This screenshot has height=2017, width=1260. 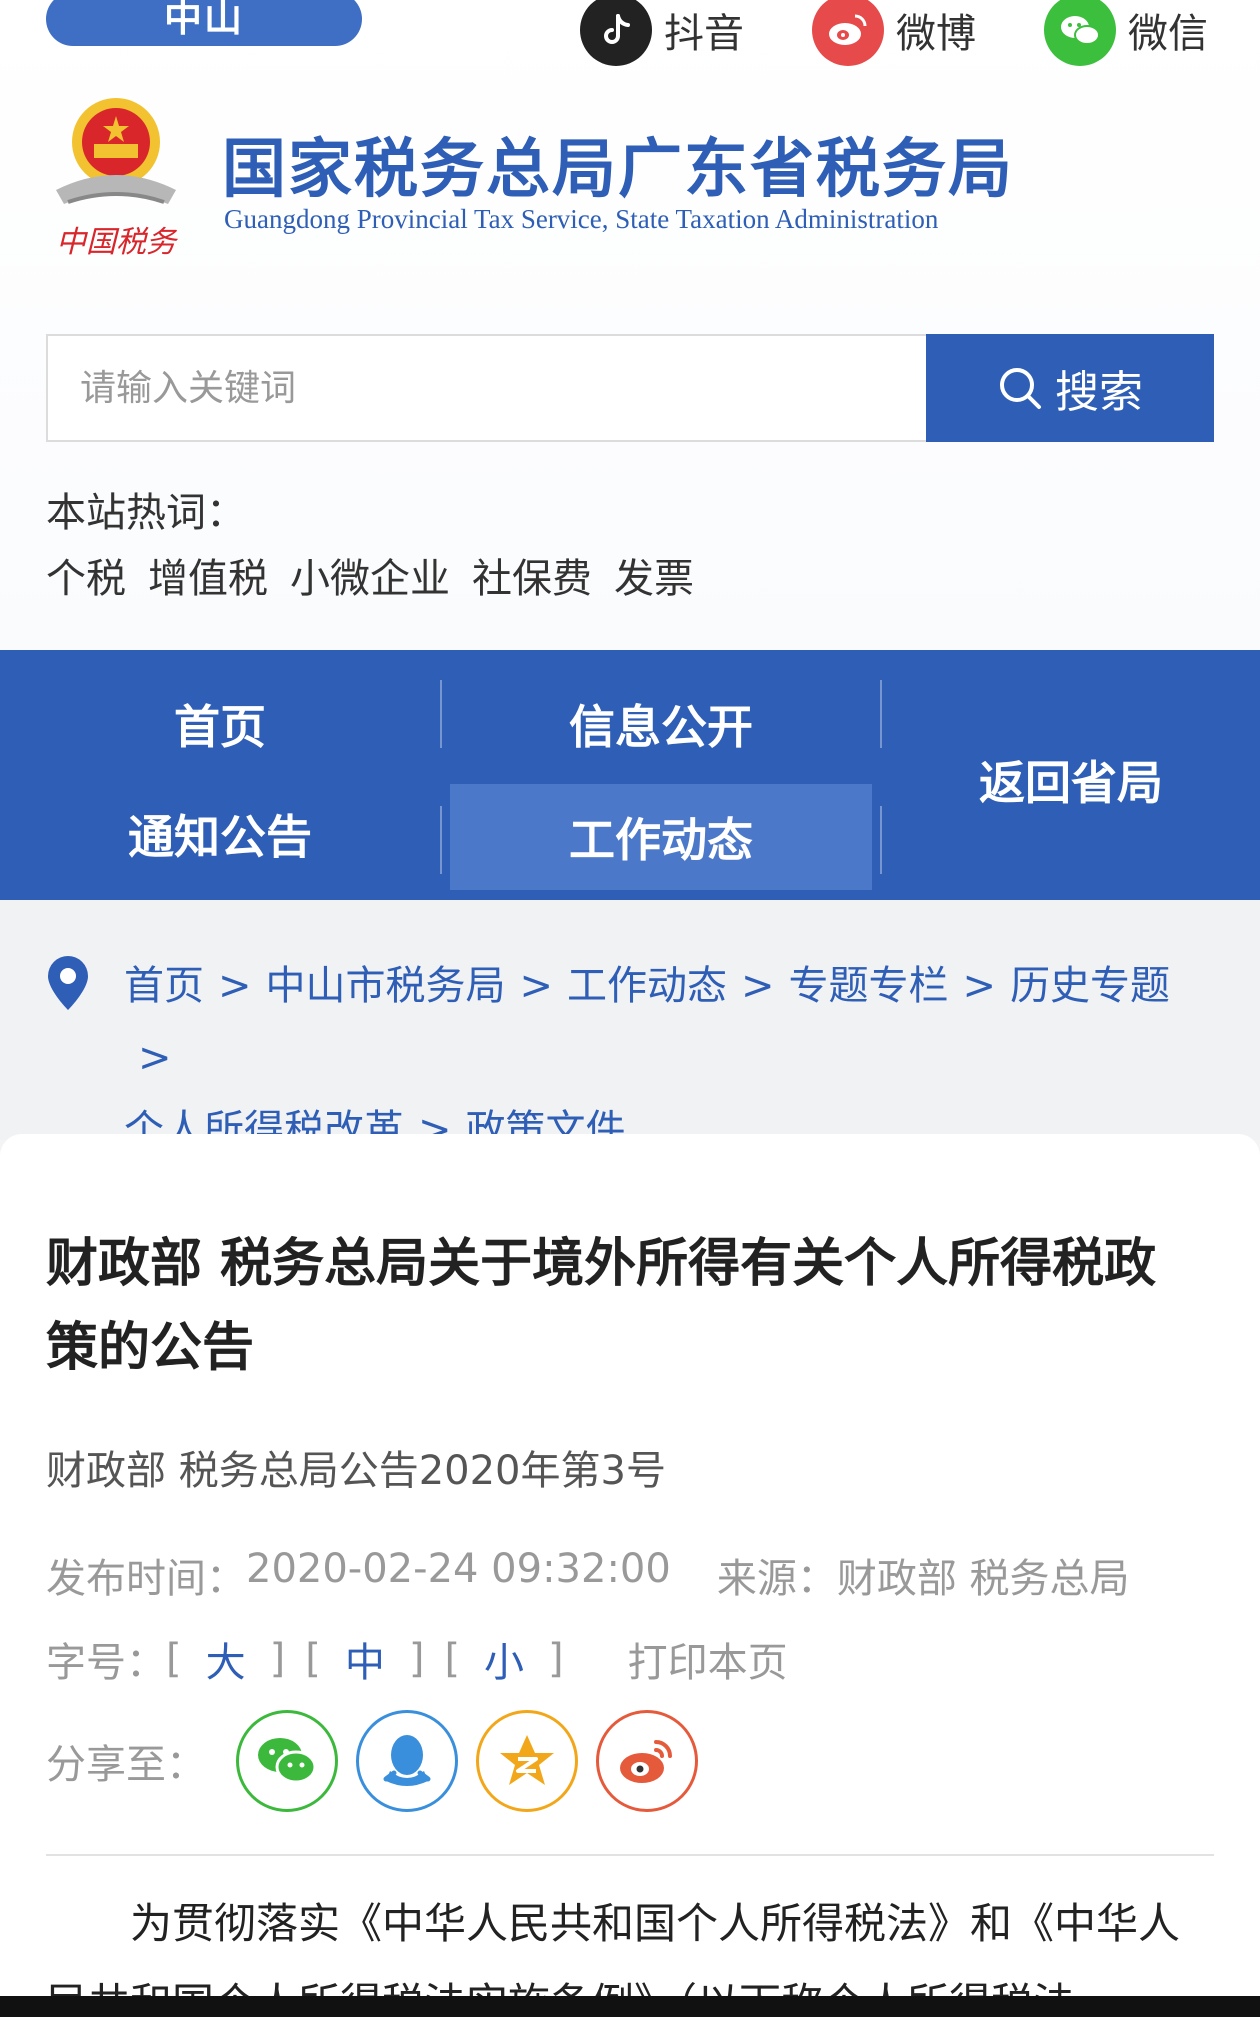 What do you see at coordinates (68, 985) in the screenshot?
I see `location-pin-icon` at bounding box center [68, 985].